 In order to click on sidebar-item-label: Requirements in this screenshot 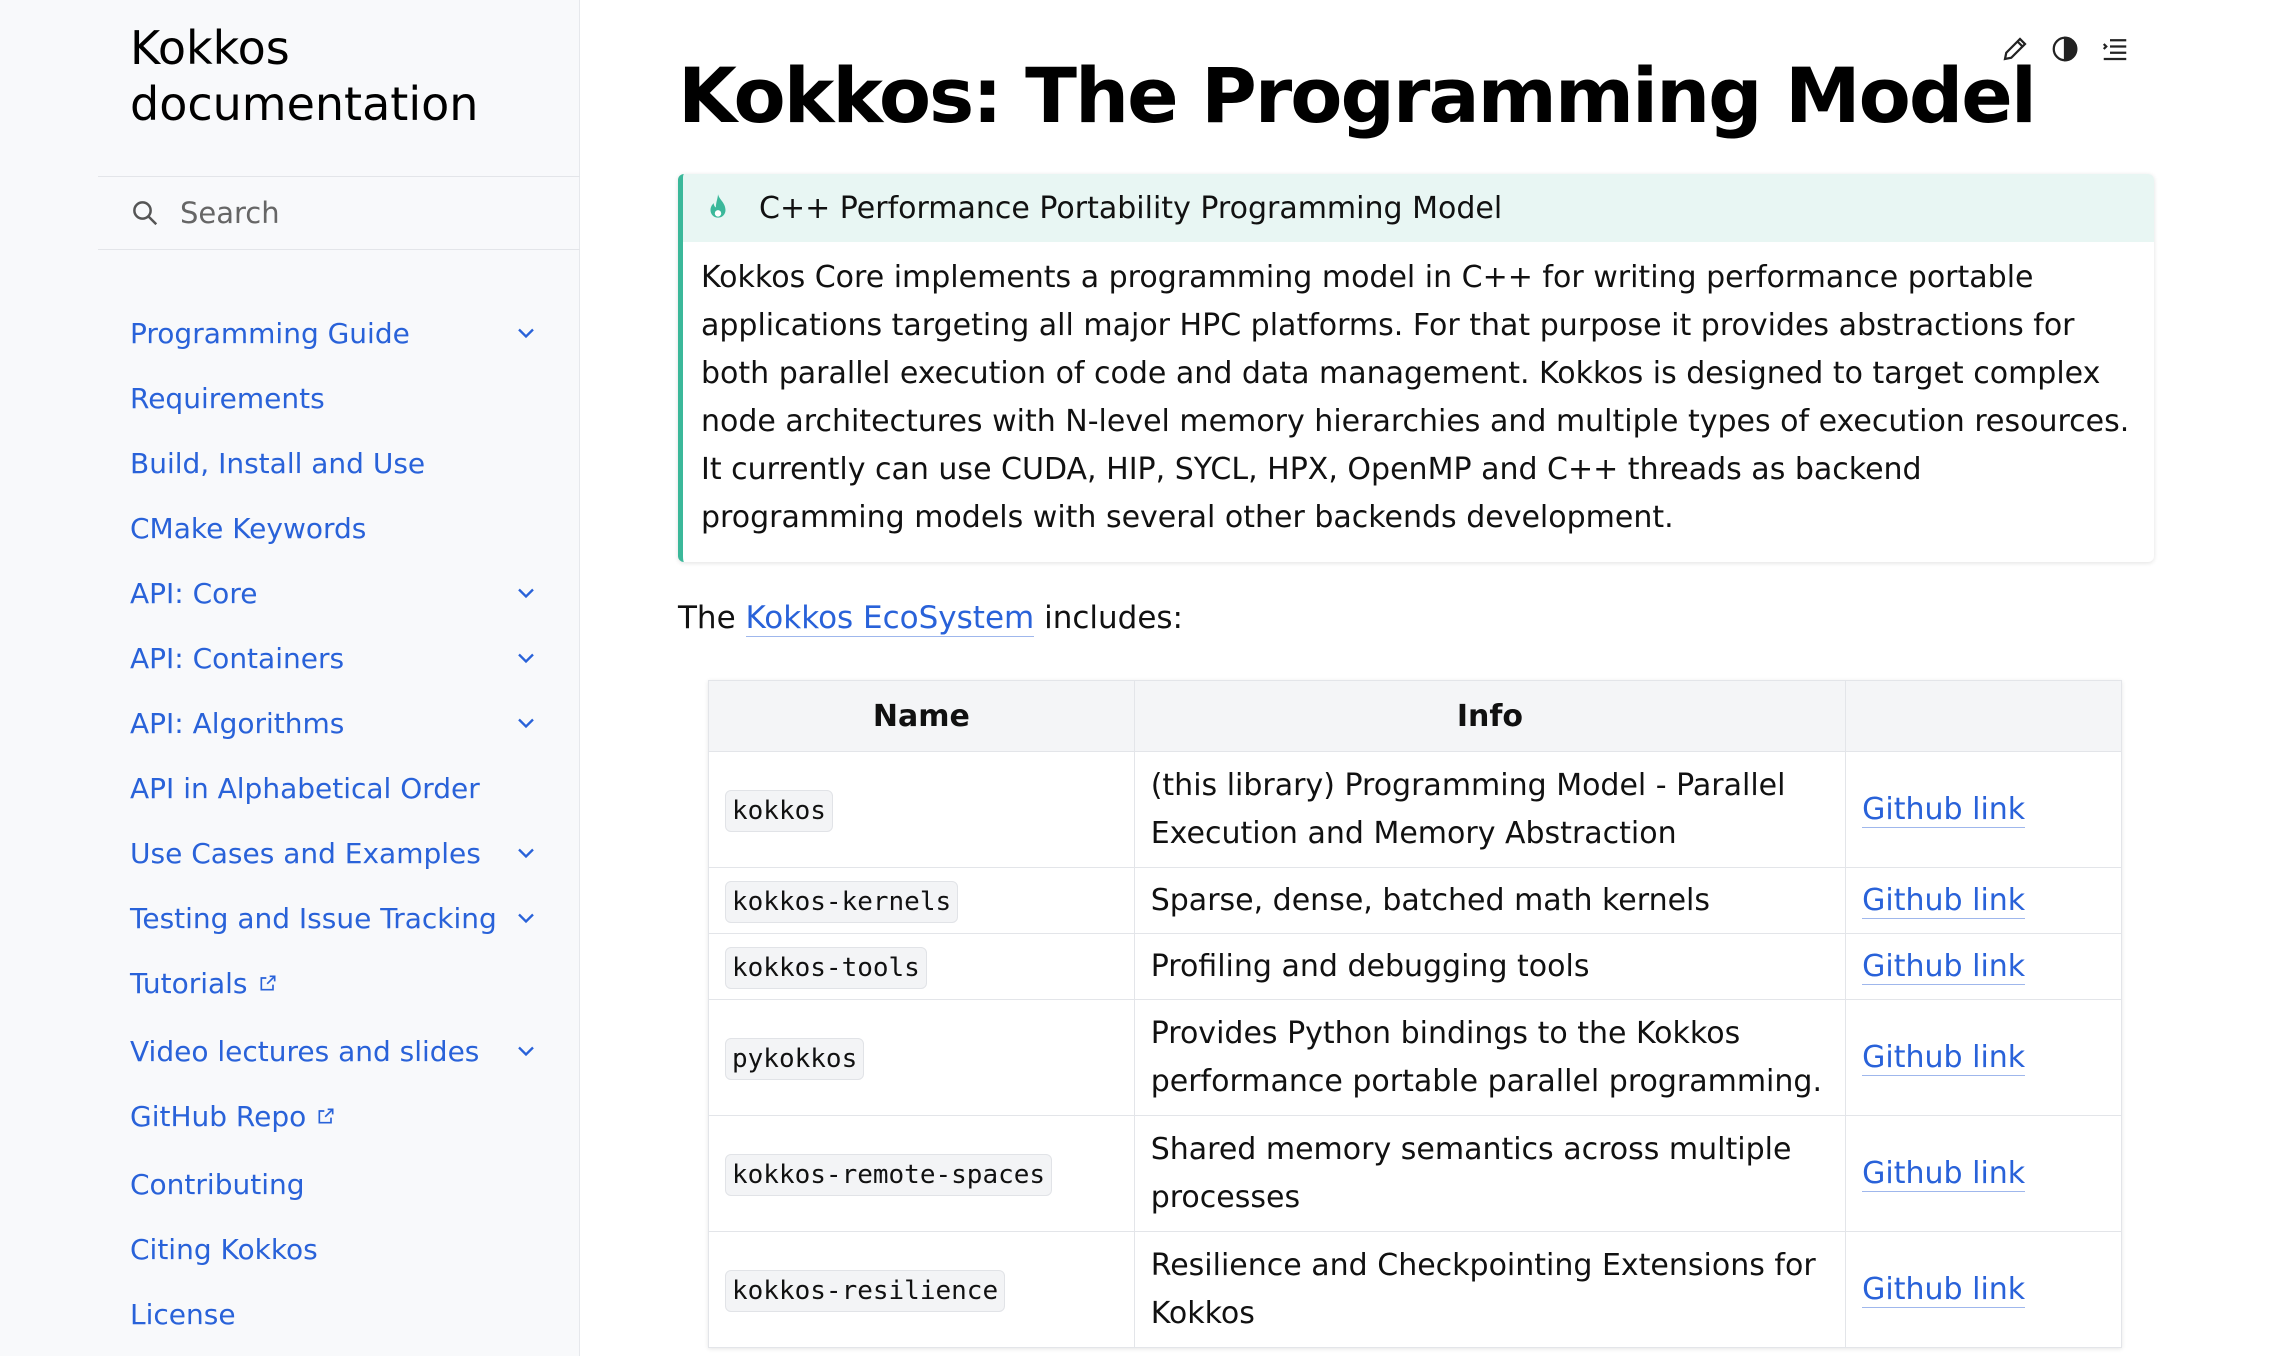, I will do `click(227, 398)`.